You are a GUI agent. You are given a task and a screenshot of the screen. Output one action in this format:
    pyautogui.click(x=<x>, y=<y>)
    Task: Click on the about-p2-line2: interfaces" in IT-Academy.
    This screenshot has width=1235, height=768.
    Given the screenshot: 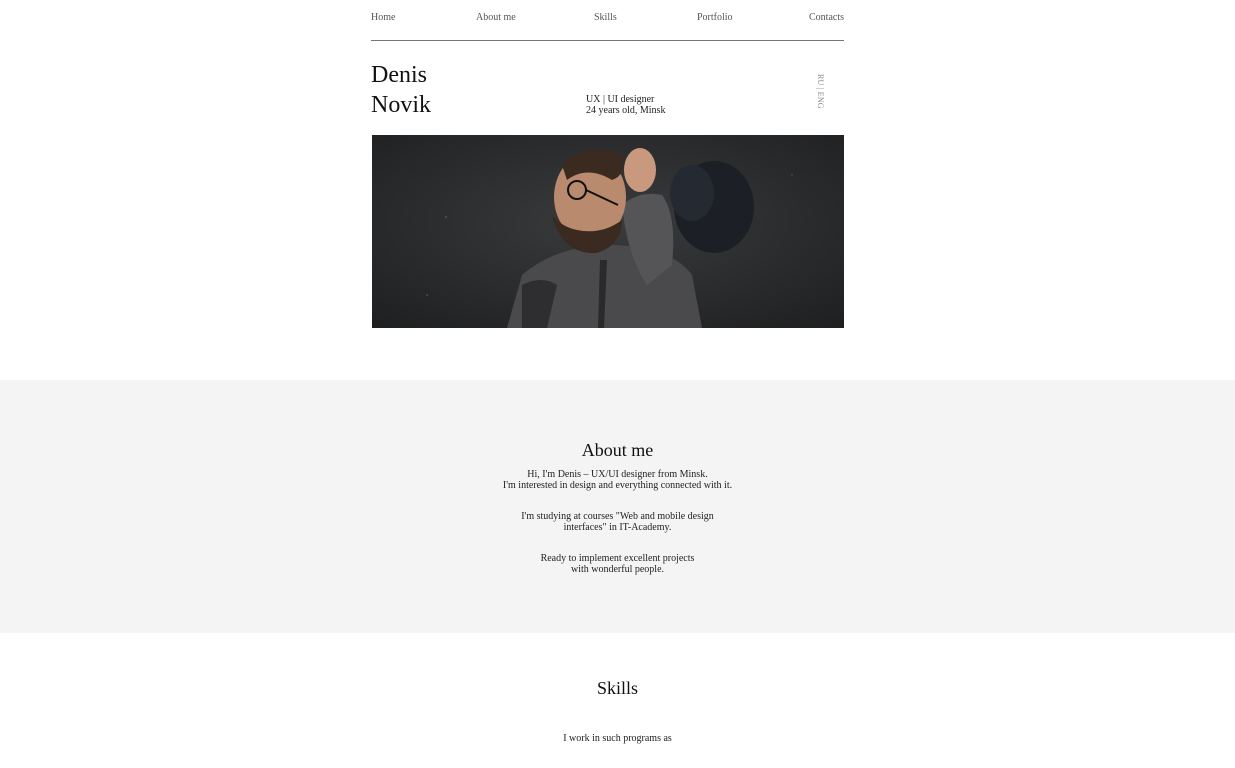 What is the action you would take?
    pyautogui.click(x=617, y=527)
    